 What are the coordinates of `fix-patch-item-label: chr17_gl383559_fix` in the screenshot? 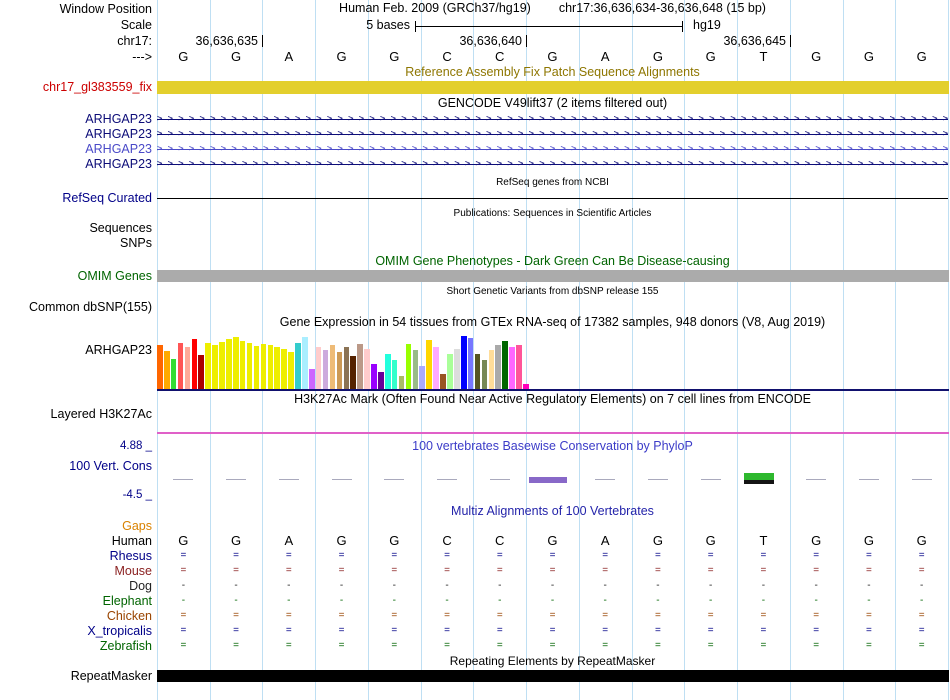 It's located at (76, 87).